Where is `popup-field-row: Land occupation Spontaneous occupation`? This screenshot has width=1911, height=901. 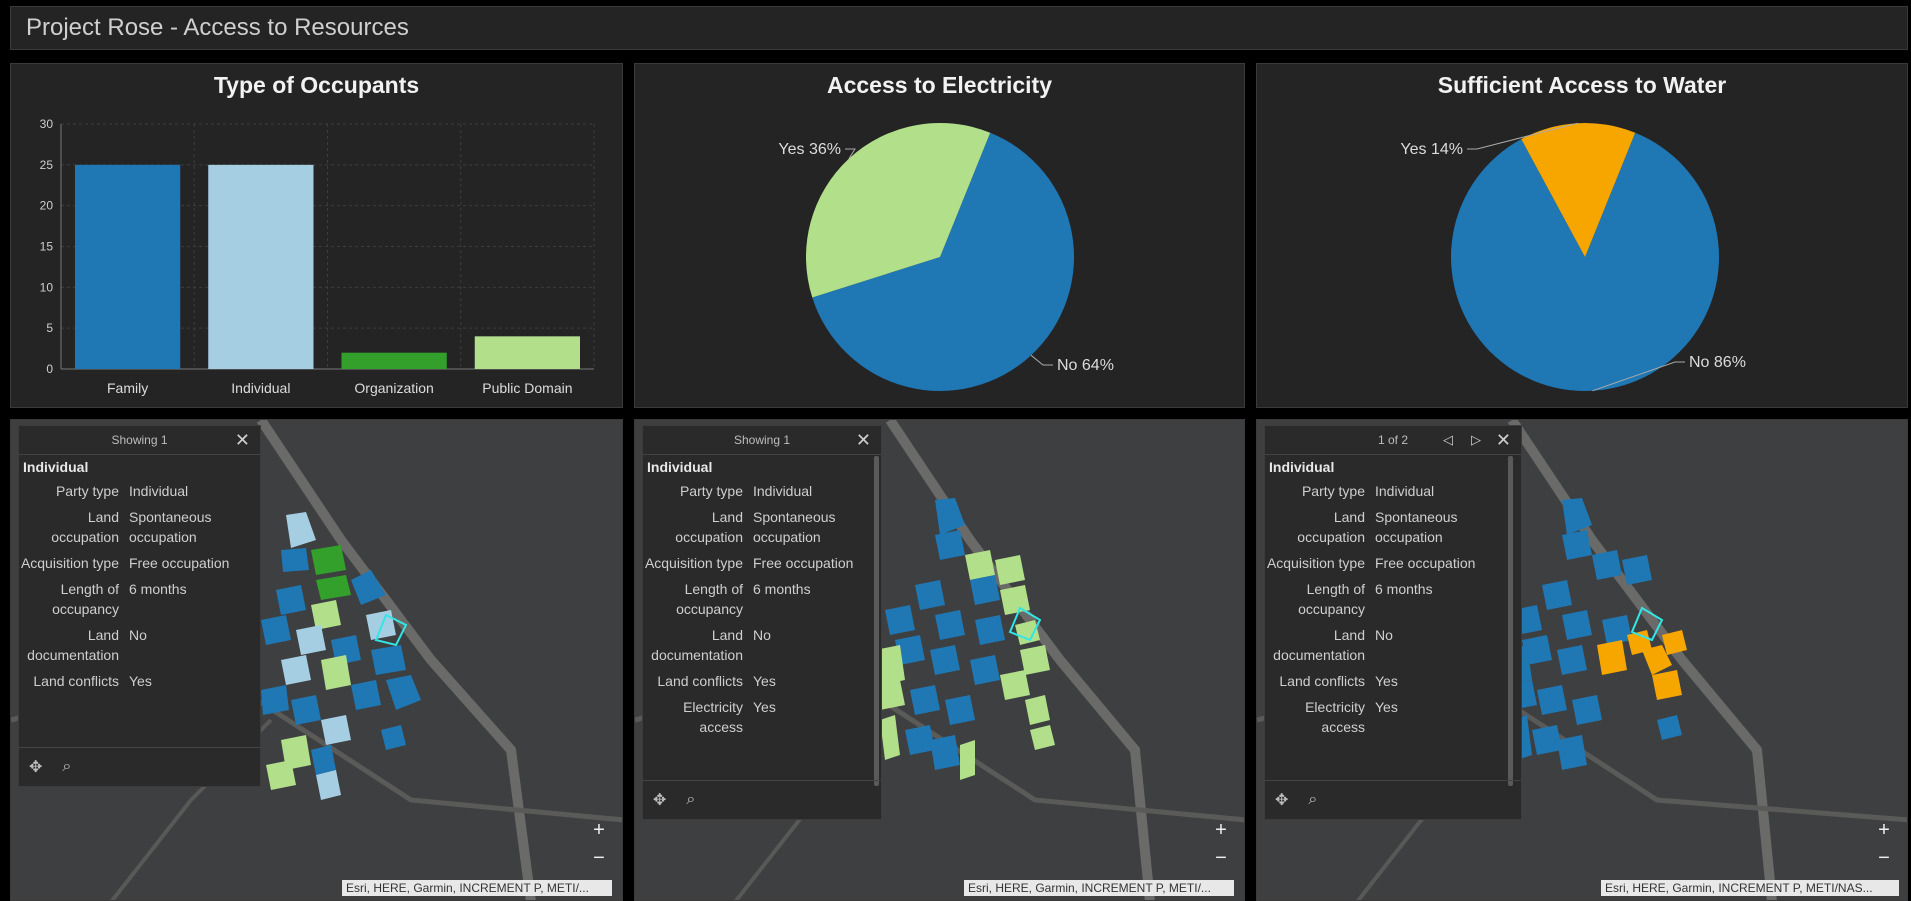 popup-field-row: Land occupation Spontaneous occupation is located at coordinates (1393, 527).